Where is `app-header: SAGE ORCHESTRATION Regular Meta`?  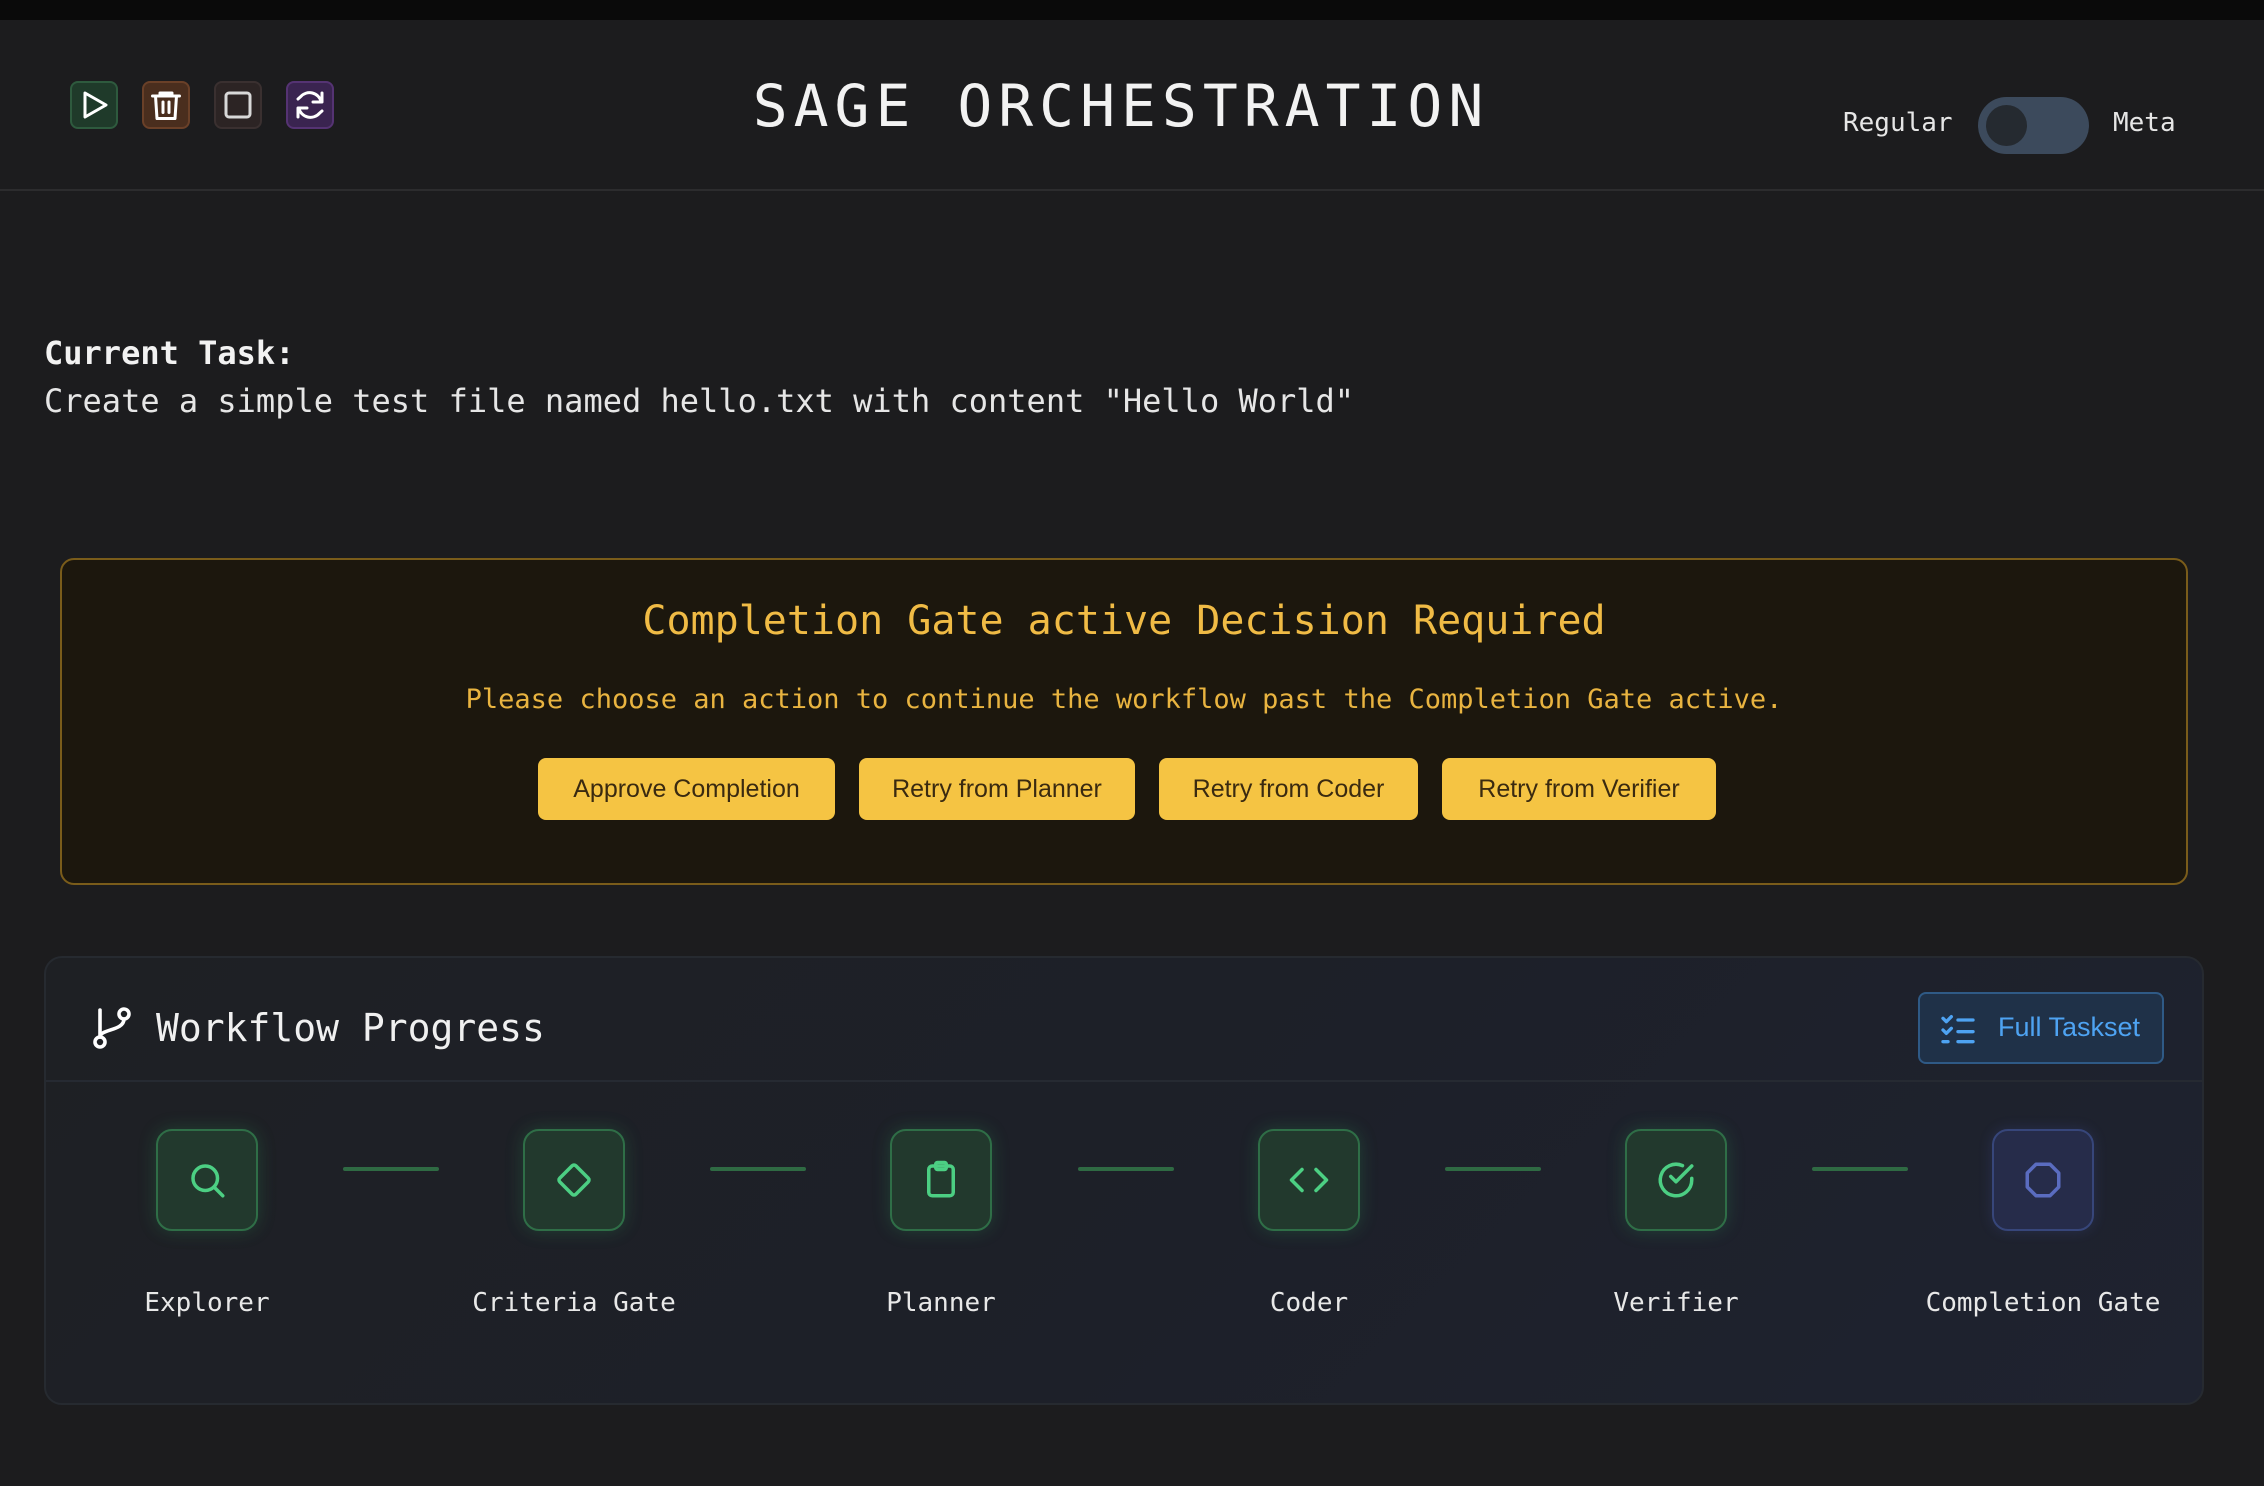
app-header: SAGE ORCHESTRATION Regular Meta is located at coordinates (1132, 105).